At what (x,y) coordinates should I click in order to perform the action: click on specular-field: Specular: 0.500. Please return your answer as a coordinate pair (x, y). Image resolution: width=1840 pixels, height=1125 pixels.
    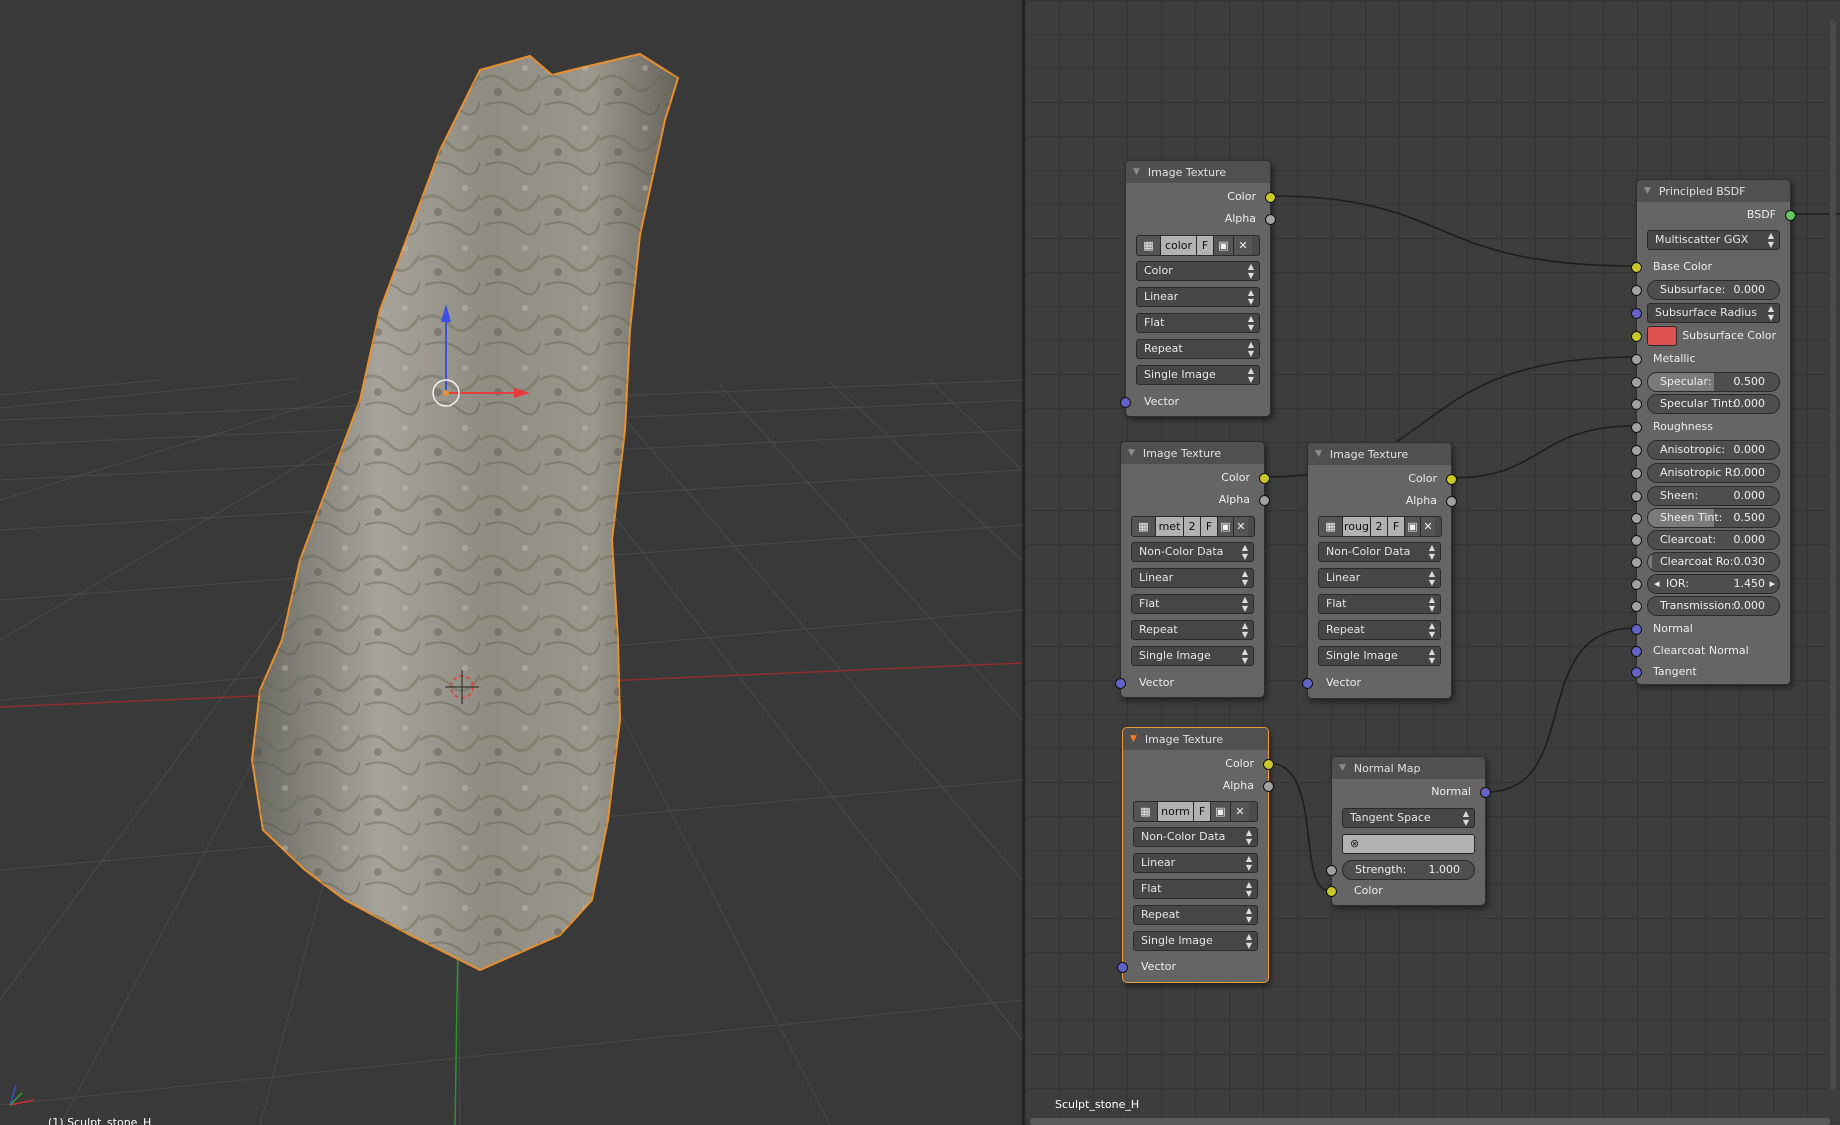
    Looking at the image, I should click on (1713, 382).